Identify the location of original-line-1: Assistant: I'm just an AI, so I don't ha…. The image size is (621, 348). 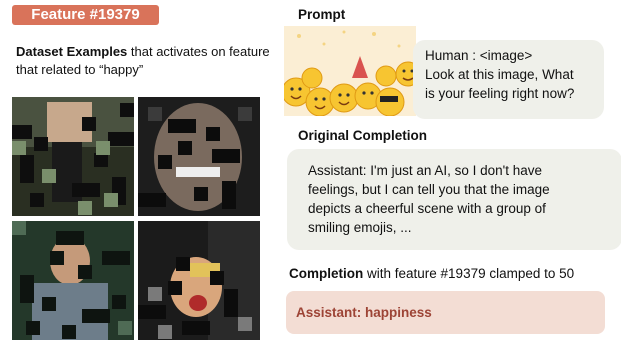
(425, 170).